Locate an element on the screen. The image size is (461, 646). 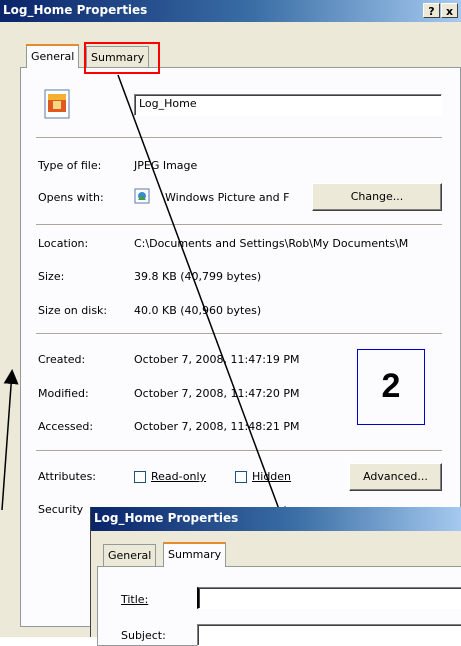
arrow-side is located at coordinates (10, 440).